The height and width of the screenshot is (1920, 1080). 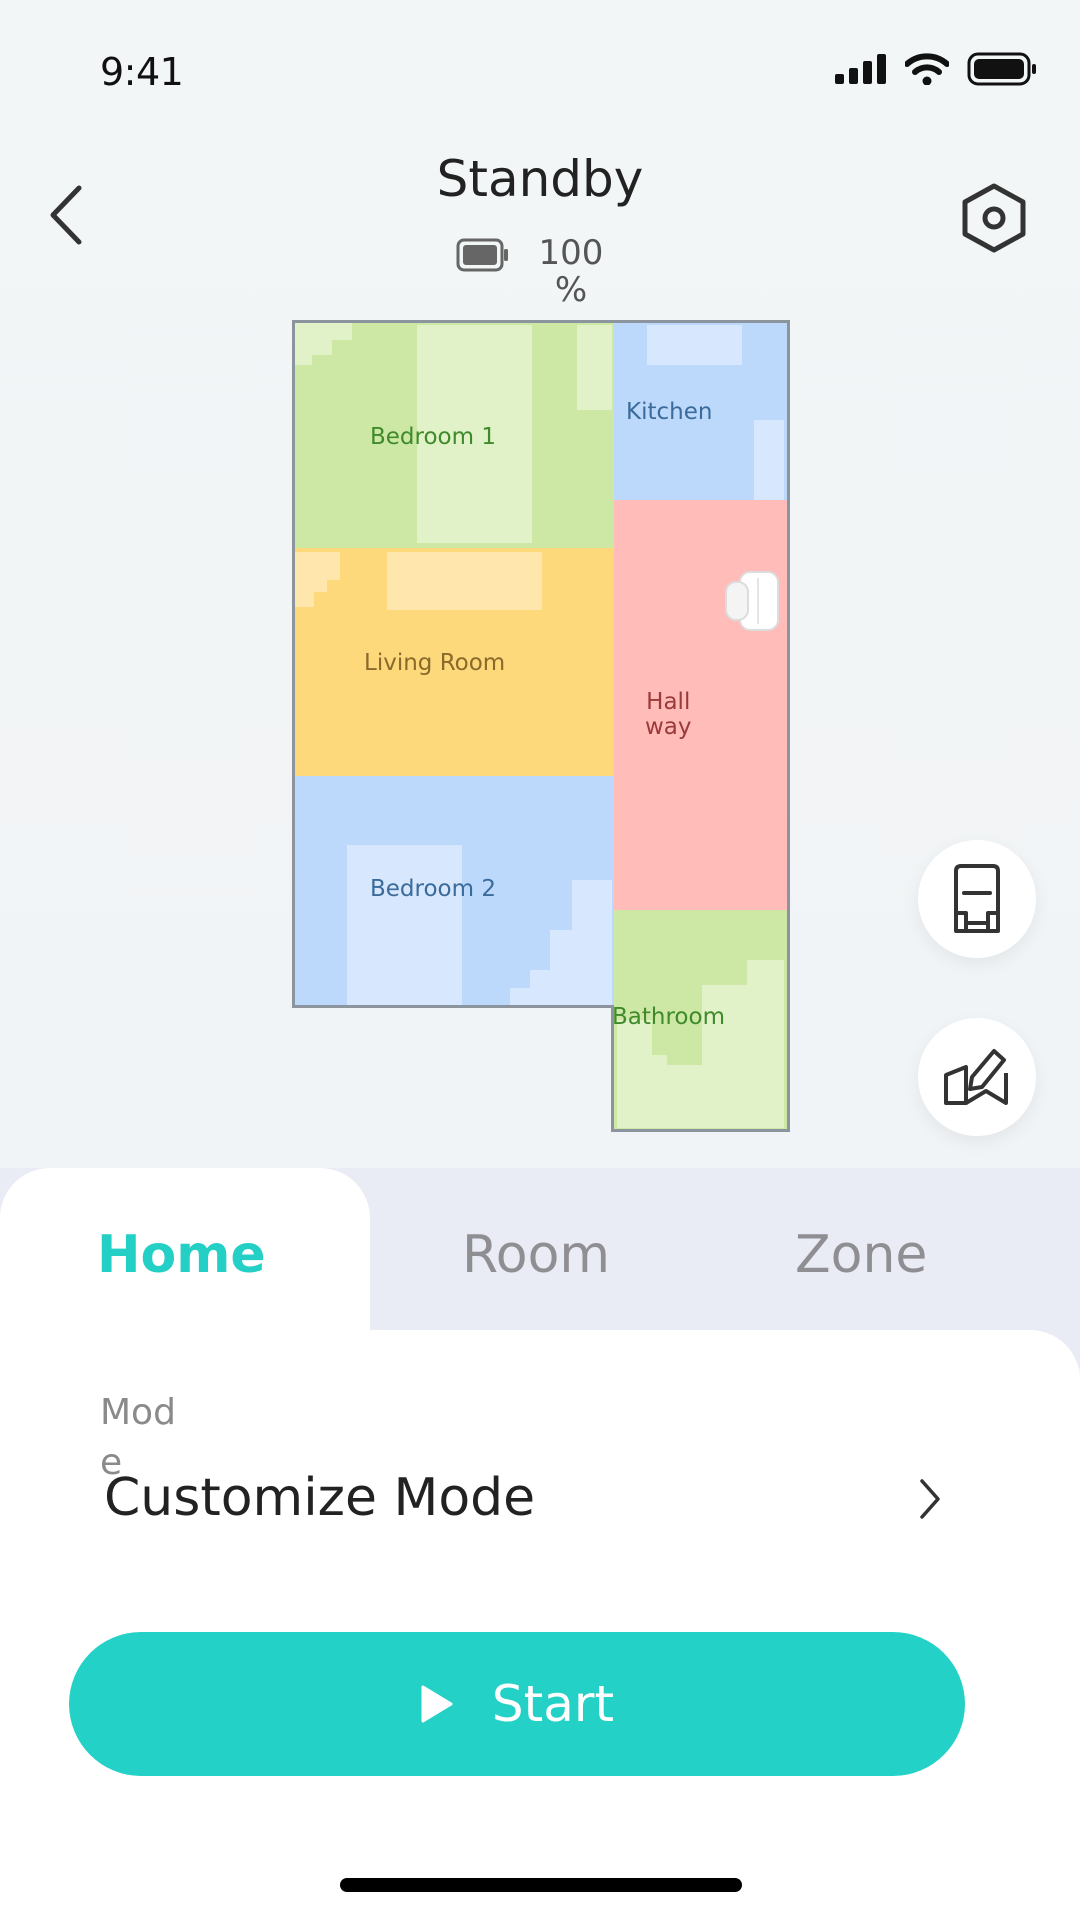 What do you see at coordinates (571, 271) in the screenshot?
I see `battery-percentage: 100 %` at bounding box center [571, 271].